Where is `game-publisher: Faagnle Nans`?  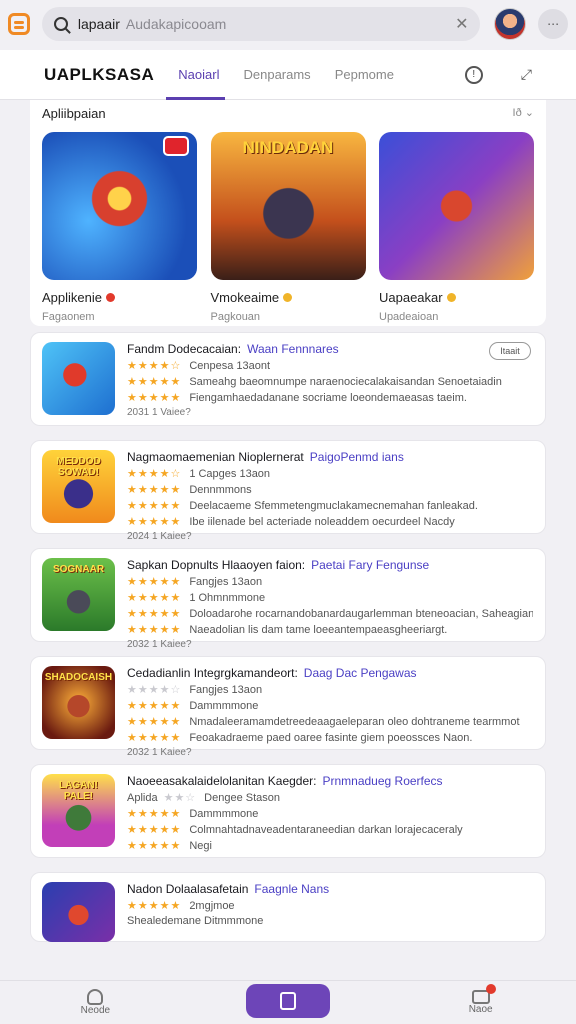
game-publisher: Faagnle Nans is located at coordinates (291, 889).